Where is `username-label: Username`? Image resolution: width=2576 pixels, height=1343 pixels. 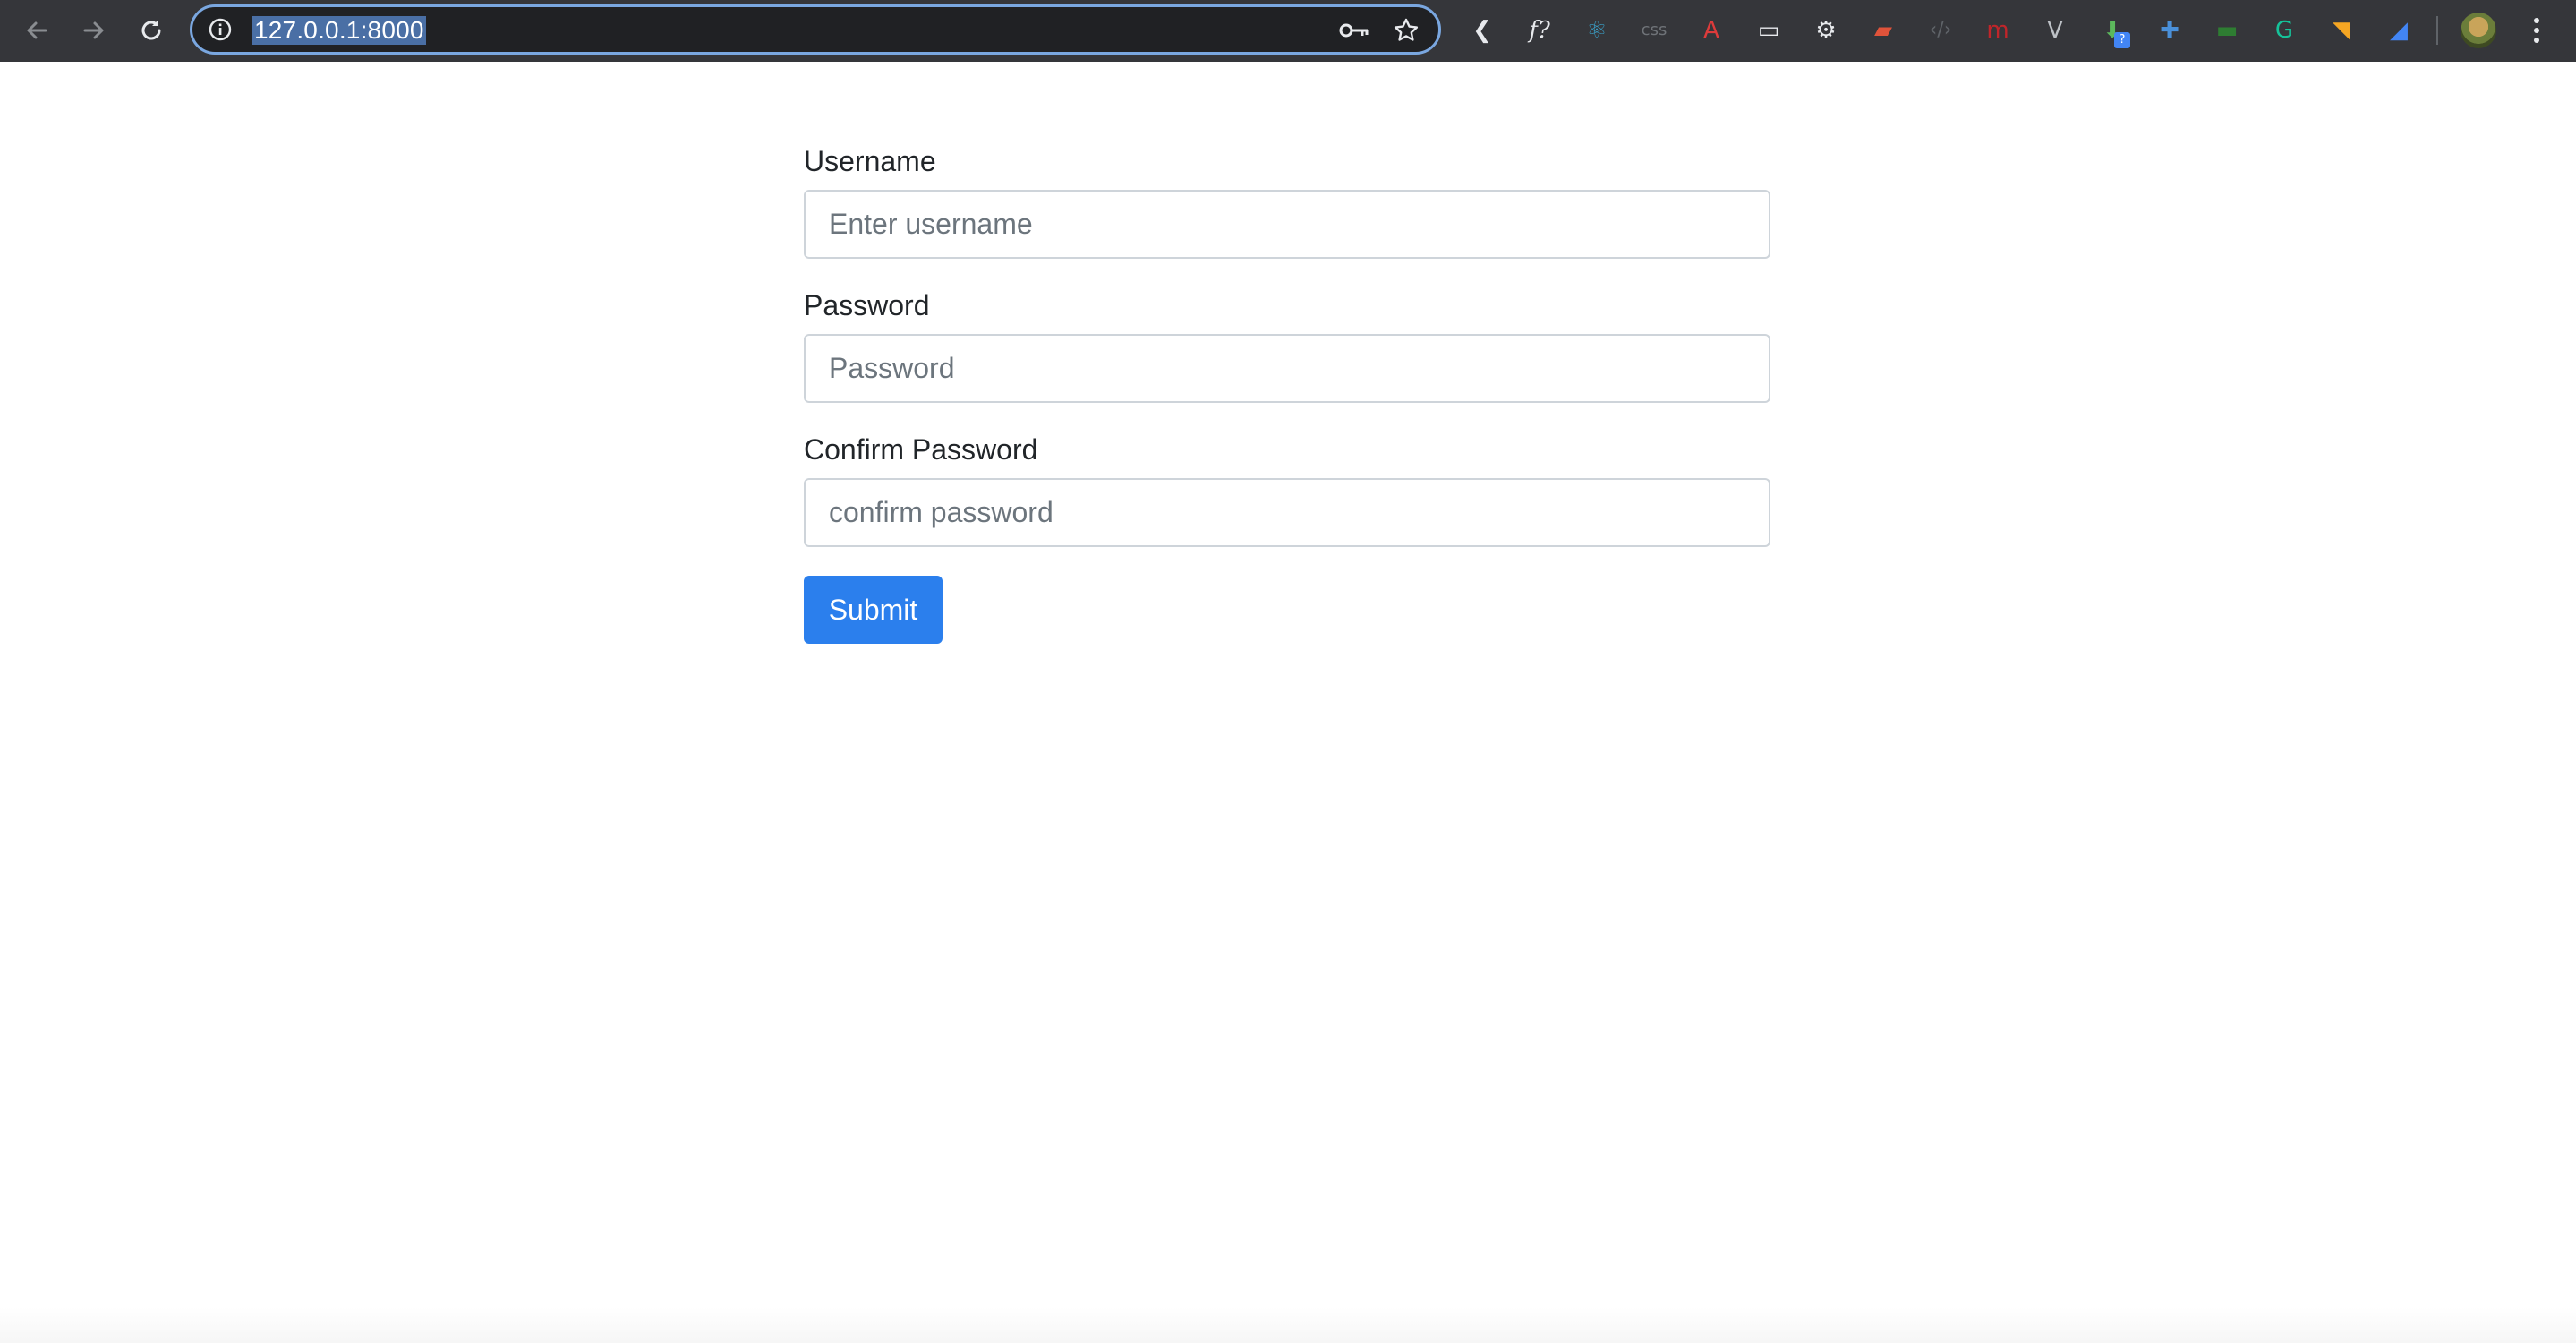
username-label: Username is located at coordinates (870, 161).